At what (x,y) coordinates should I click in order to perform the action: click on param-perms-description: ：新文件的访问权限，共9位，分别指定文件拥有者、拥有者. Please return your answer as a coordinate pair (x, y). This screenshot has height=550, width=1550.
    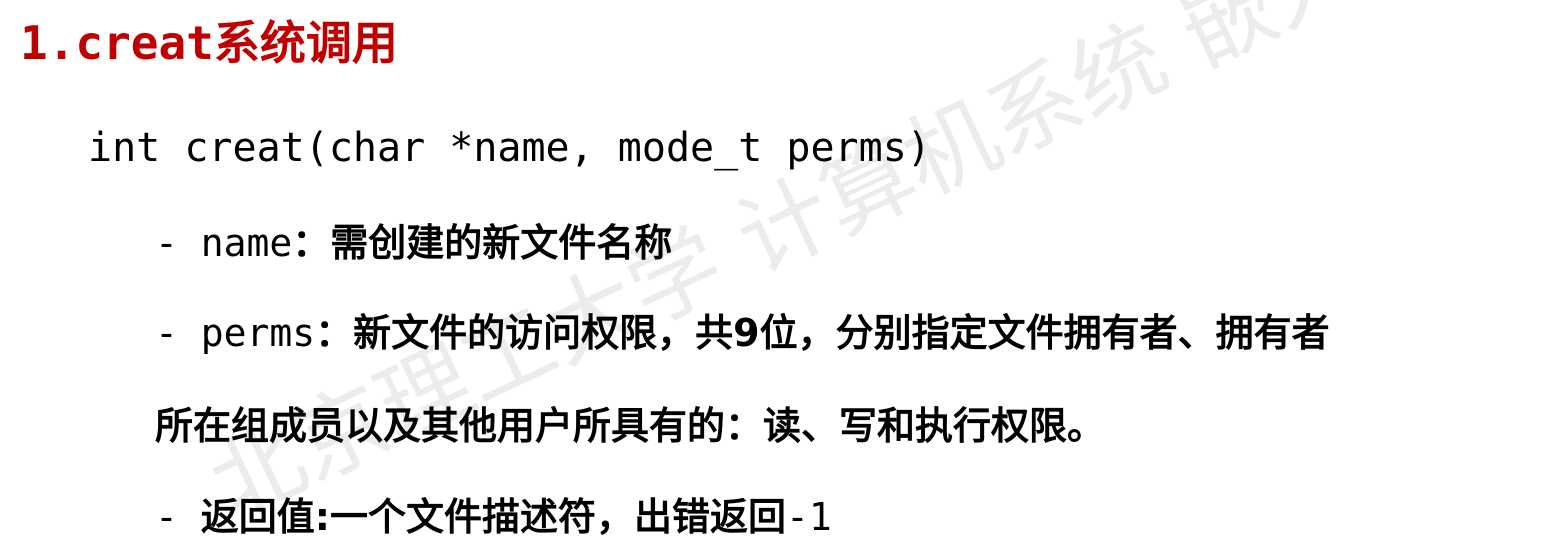
    Looking at the image, I should click on (822, 333).